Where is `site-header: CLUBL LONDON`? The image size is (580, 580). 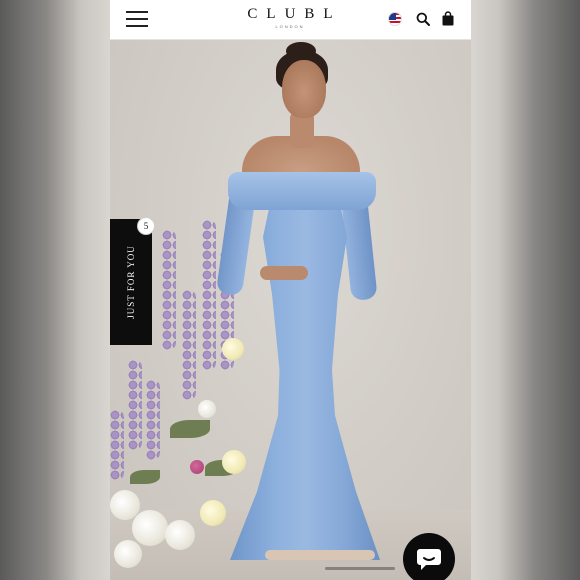 site-header: CLUBL LONDON is located at coordinates (290, 20).